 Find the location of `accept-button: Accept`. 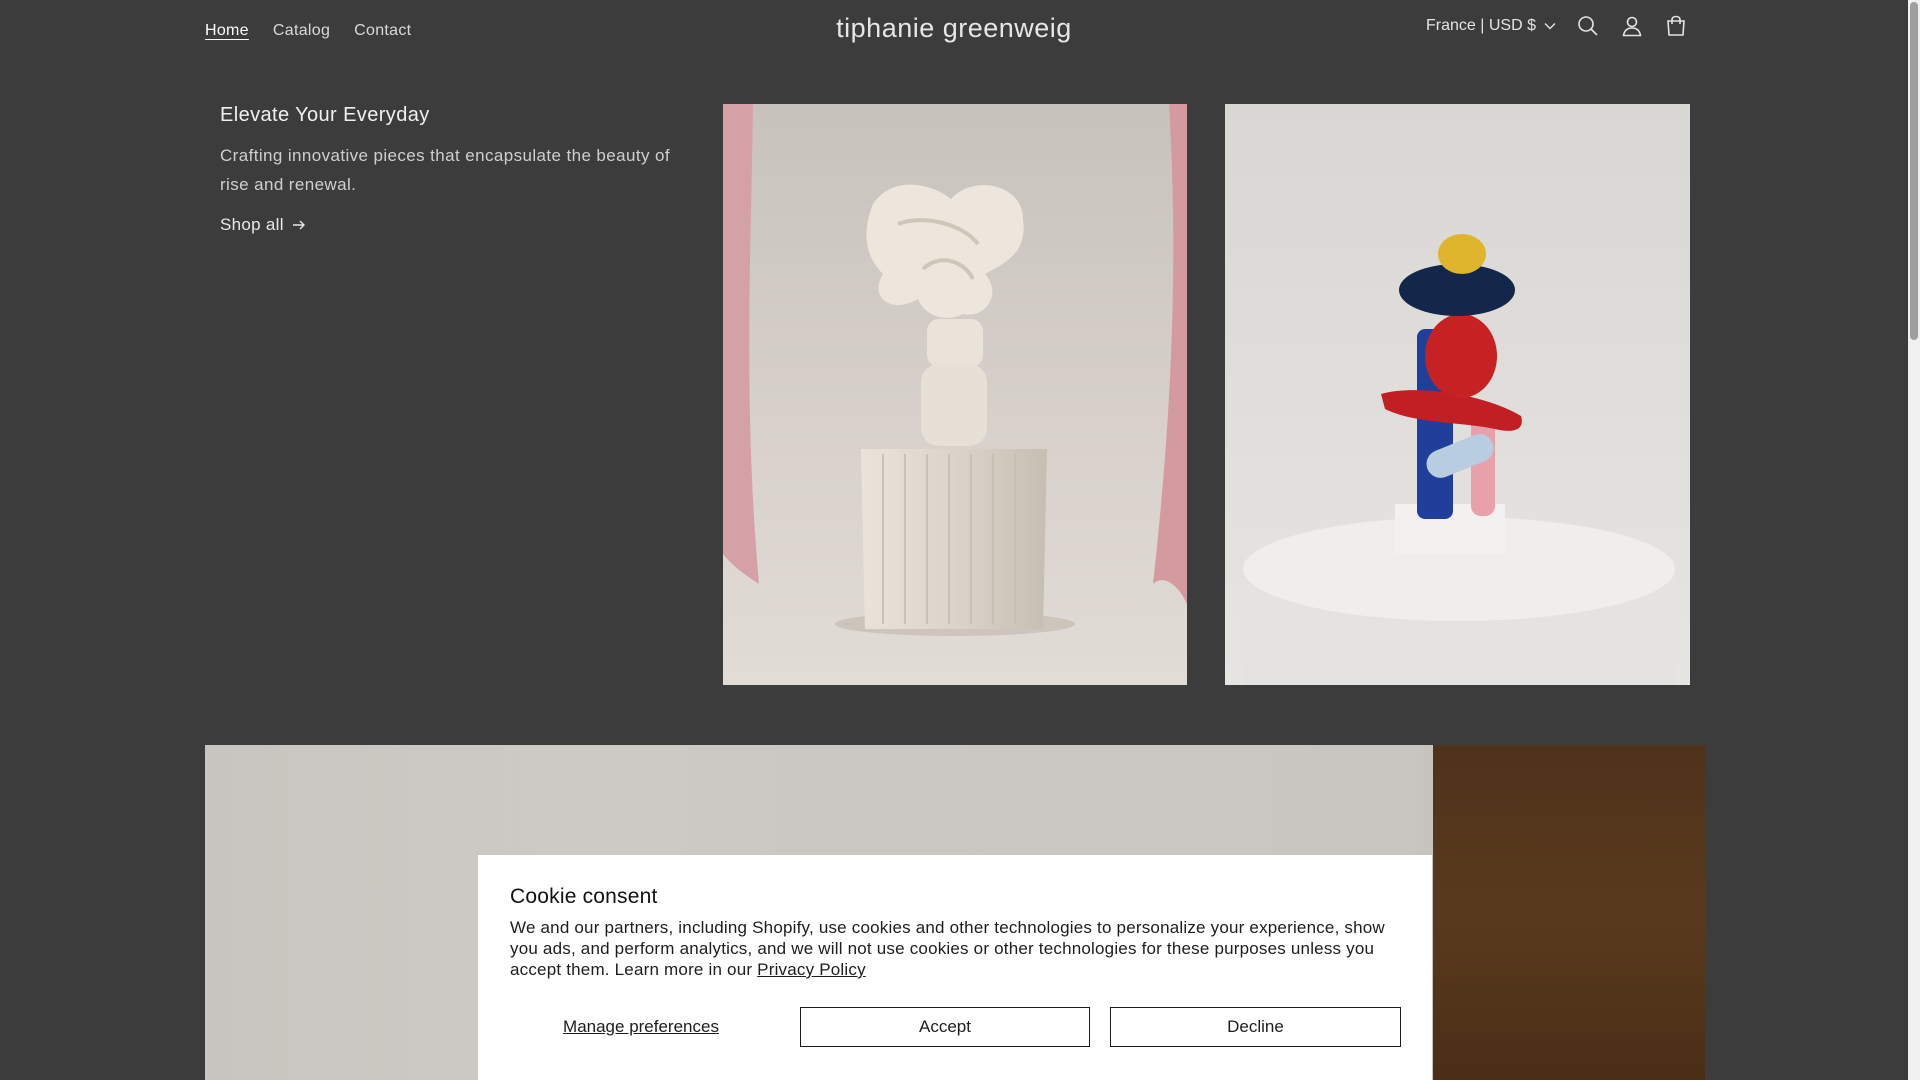

accept-button: Accept is located at coordinates (945, 1027).